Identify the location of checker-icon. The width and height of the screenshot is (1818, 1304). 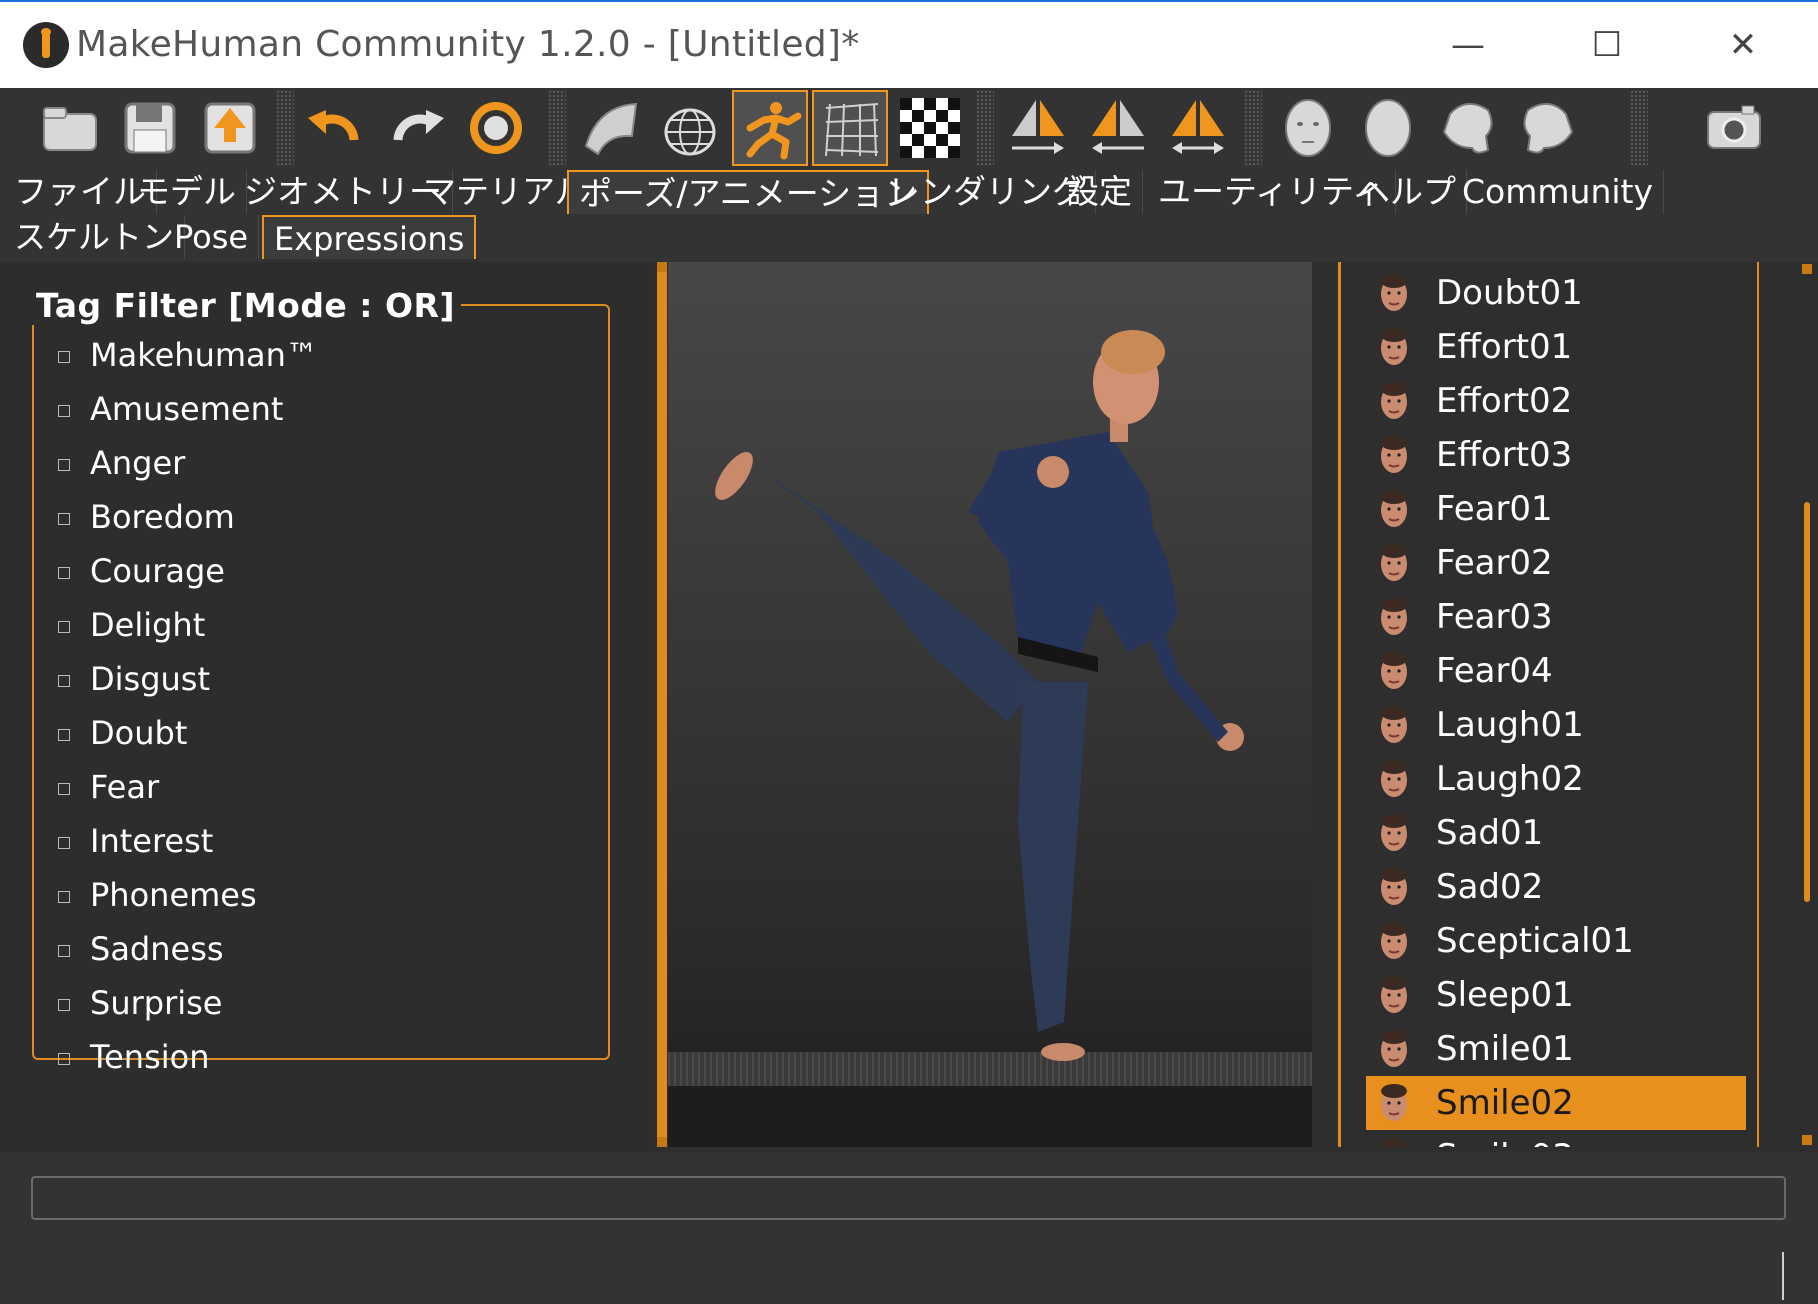
(930, 128).